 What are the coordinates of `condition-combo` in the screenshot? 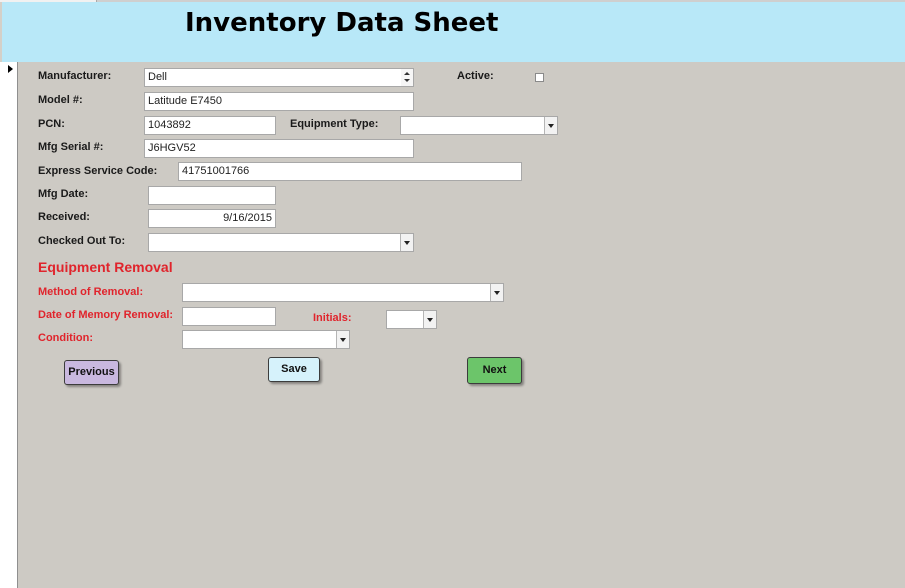 It's located at (266, 339).